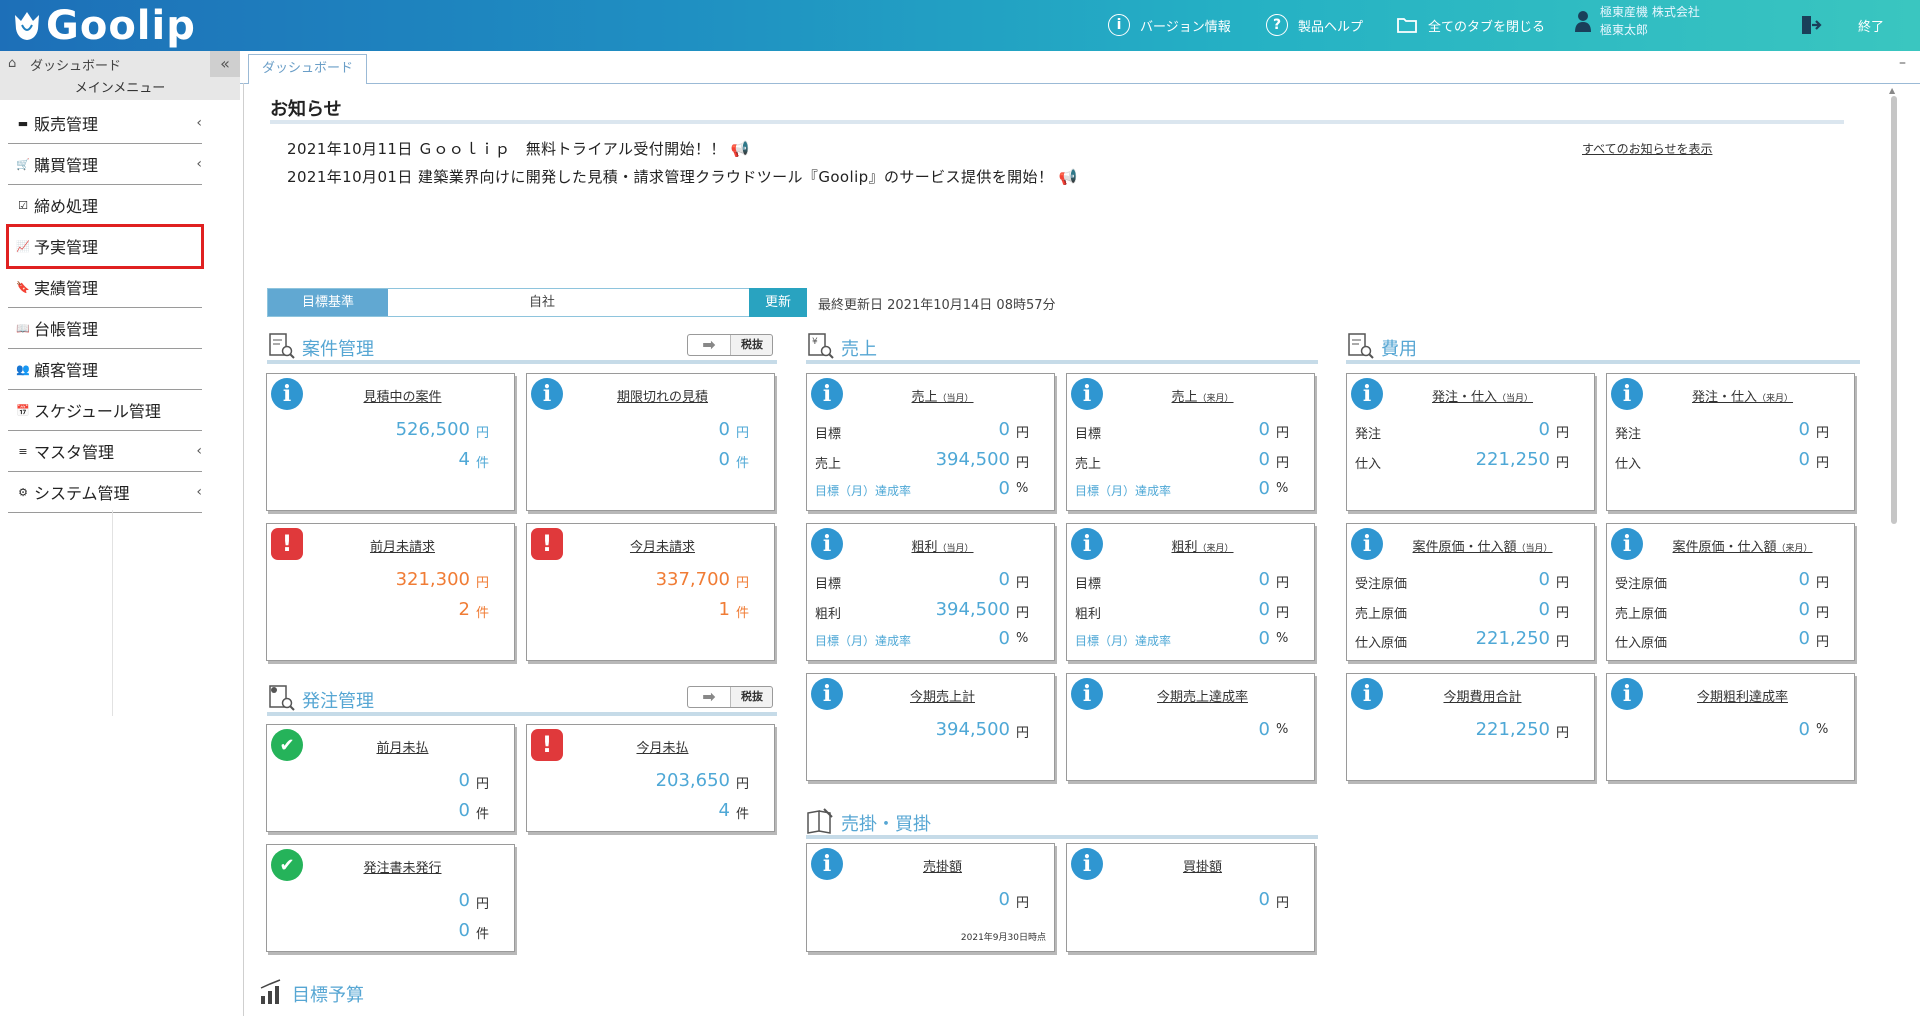 The width and height of the screenshot is (1920, 1016). I want to click on user-info: 極東産機 株式会社 極東太郎, so click(1637, 21).